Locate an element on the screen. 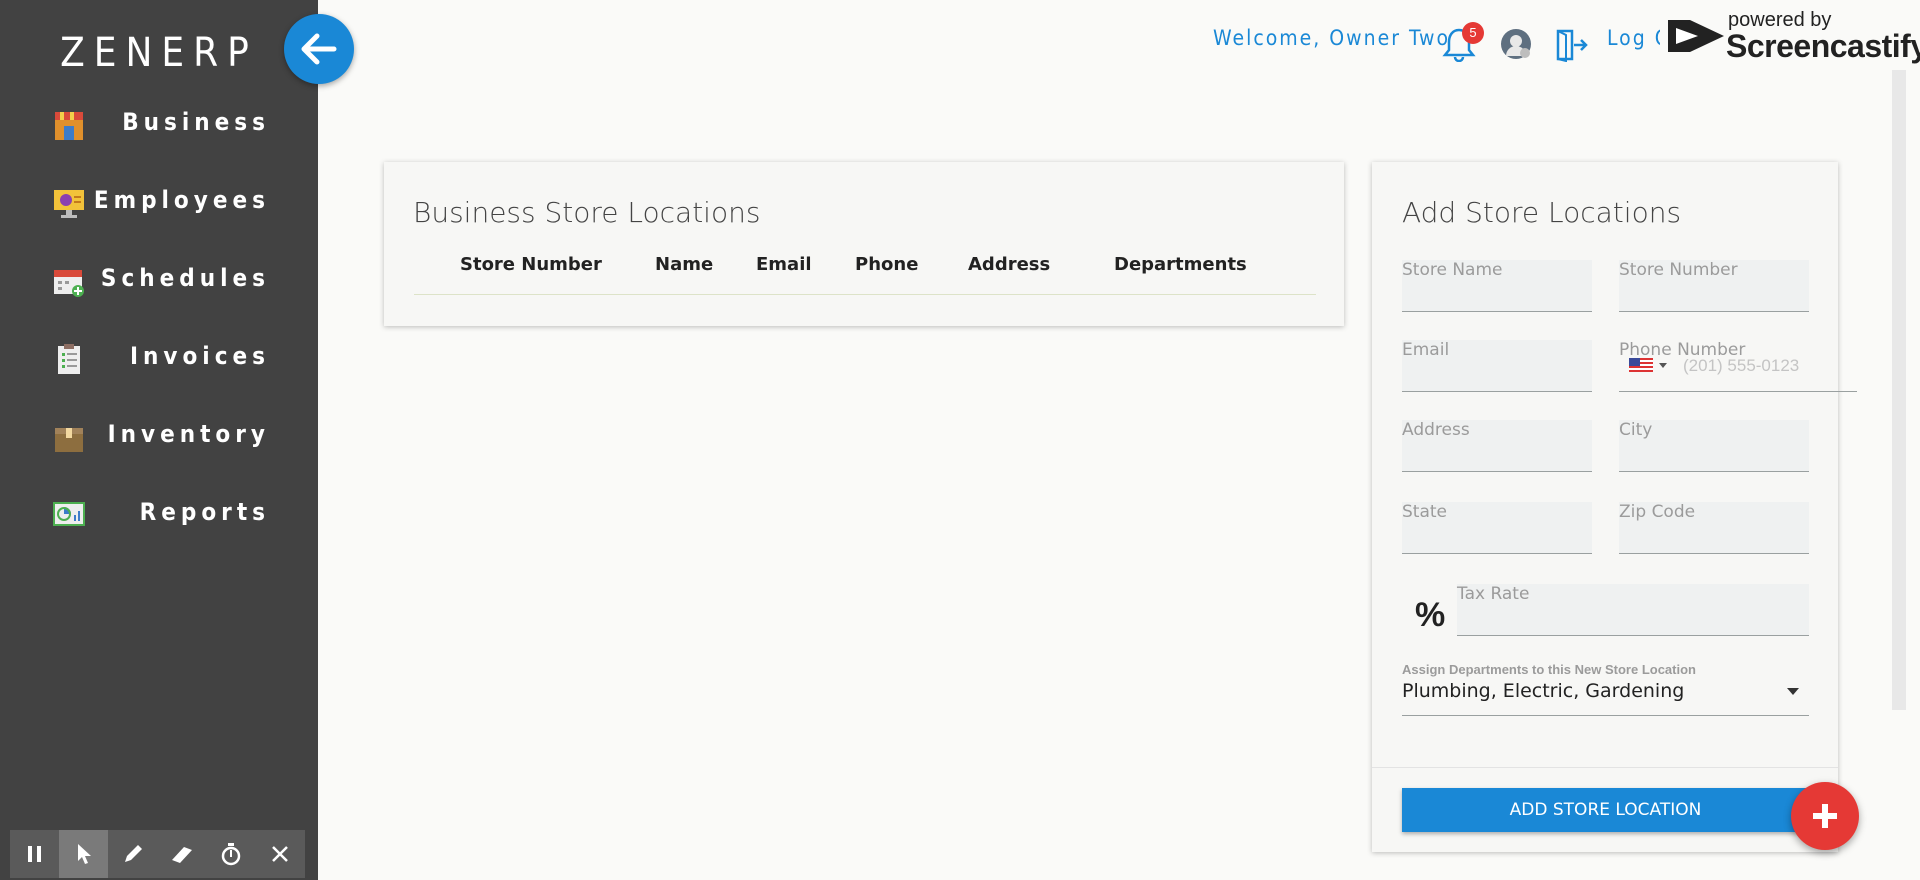 This screenshot has width=1920, height=880. column-header-departments: Departments is located at coordinates (1180, 264).